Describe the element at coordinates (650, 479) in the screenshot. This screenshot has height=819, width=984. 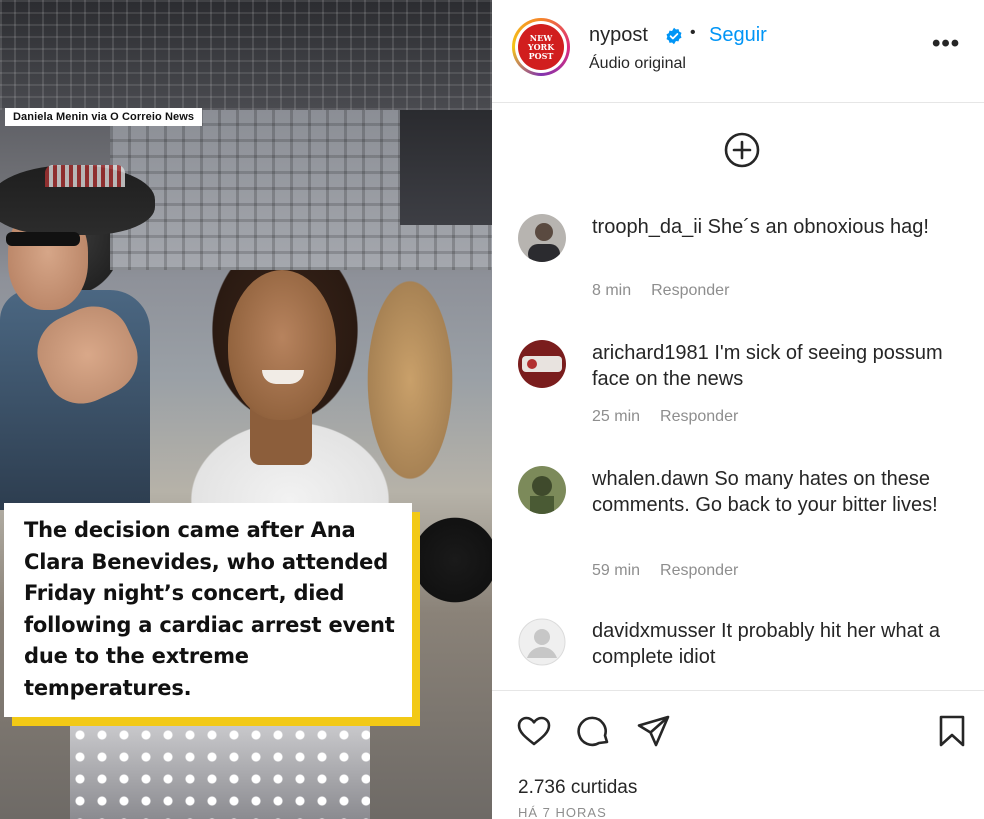
I see `comment-username: whalen.dawn` at that location.